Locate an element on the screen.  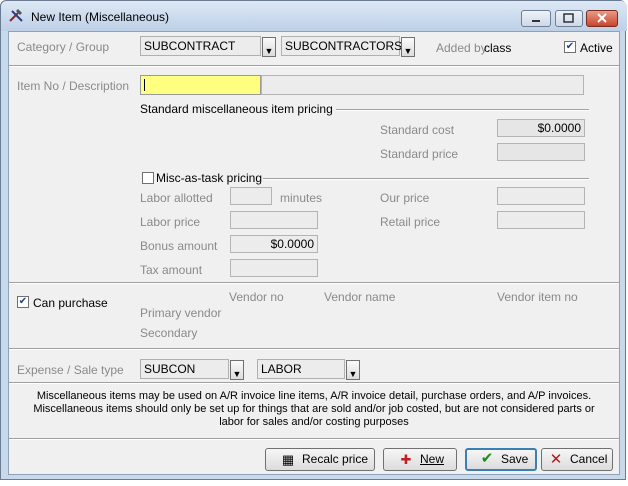
standard-cost-label: Standard cost is located at coordinates (417, 130).